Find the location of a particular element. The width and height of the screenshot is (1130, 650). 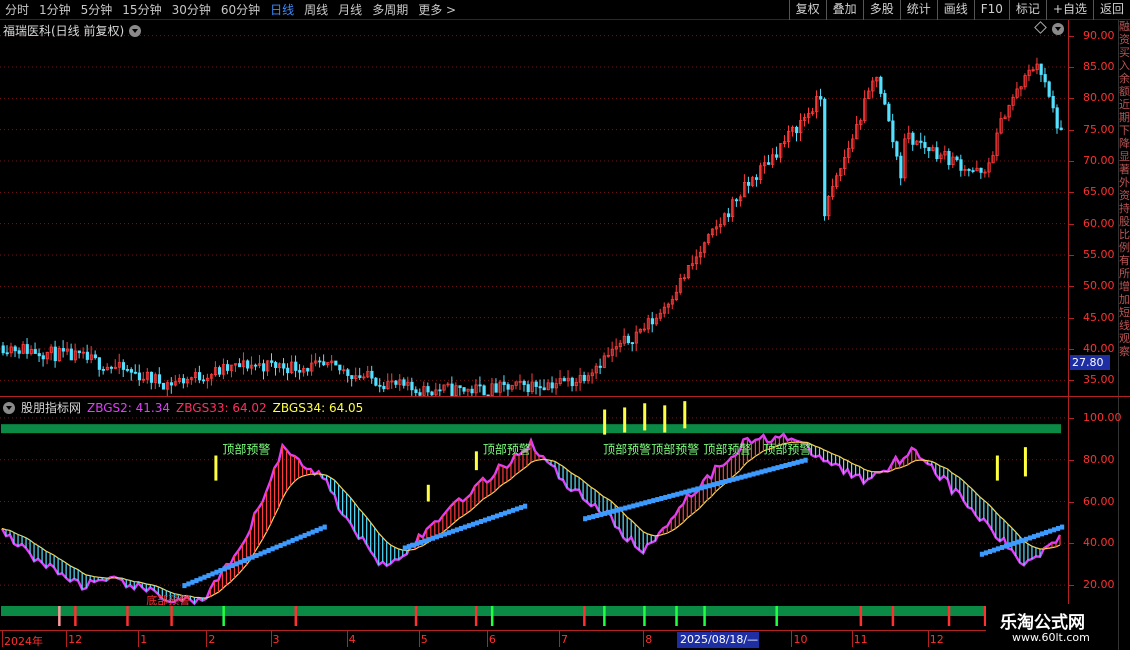

period-tab-6: 日线 is located at coordinates (282, 10).